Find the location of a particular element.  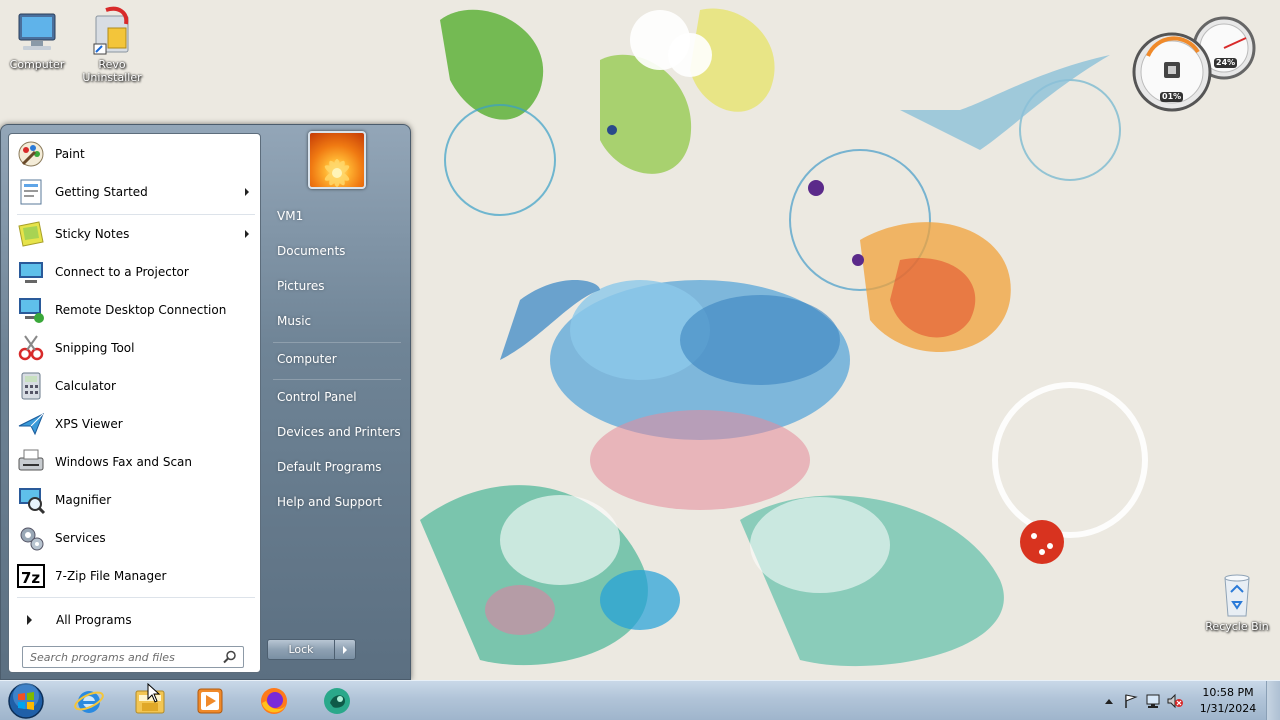

taskbar-internet-explorer is located at coordinates (89, 701).